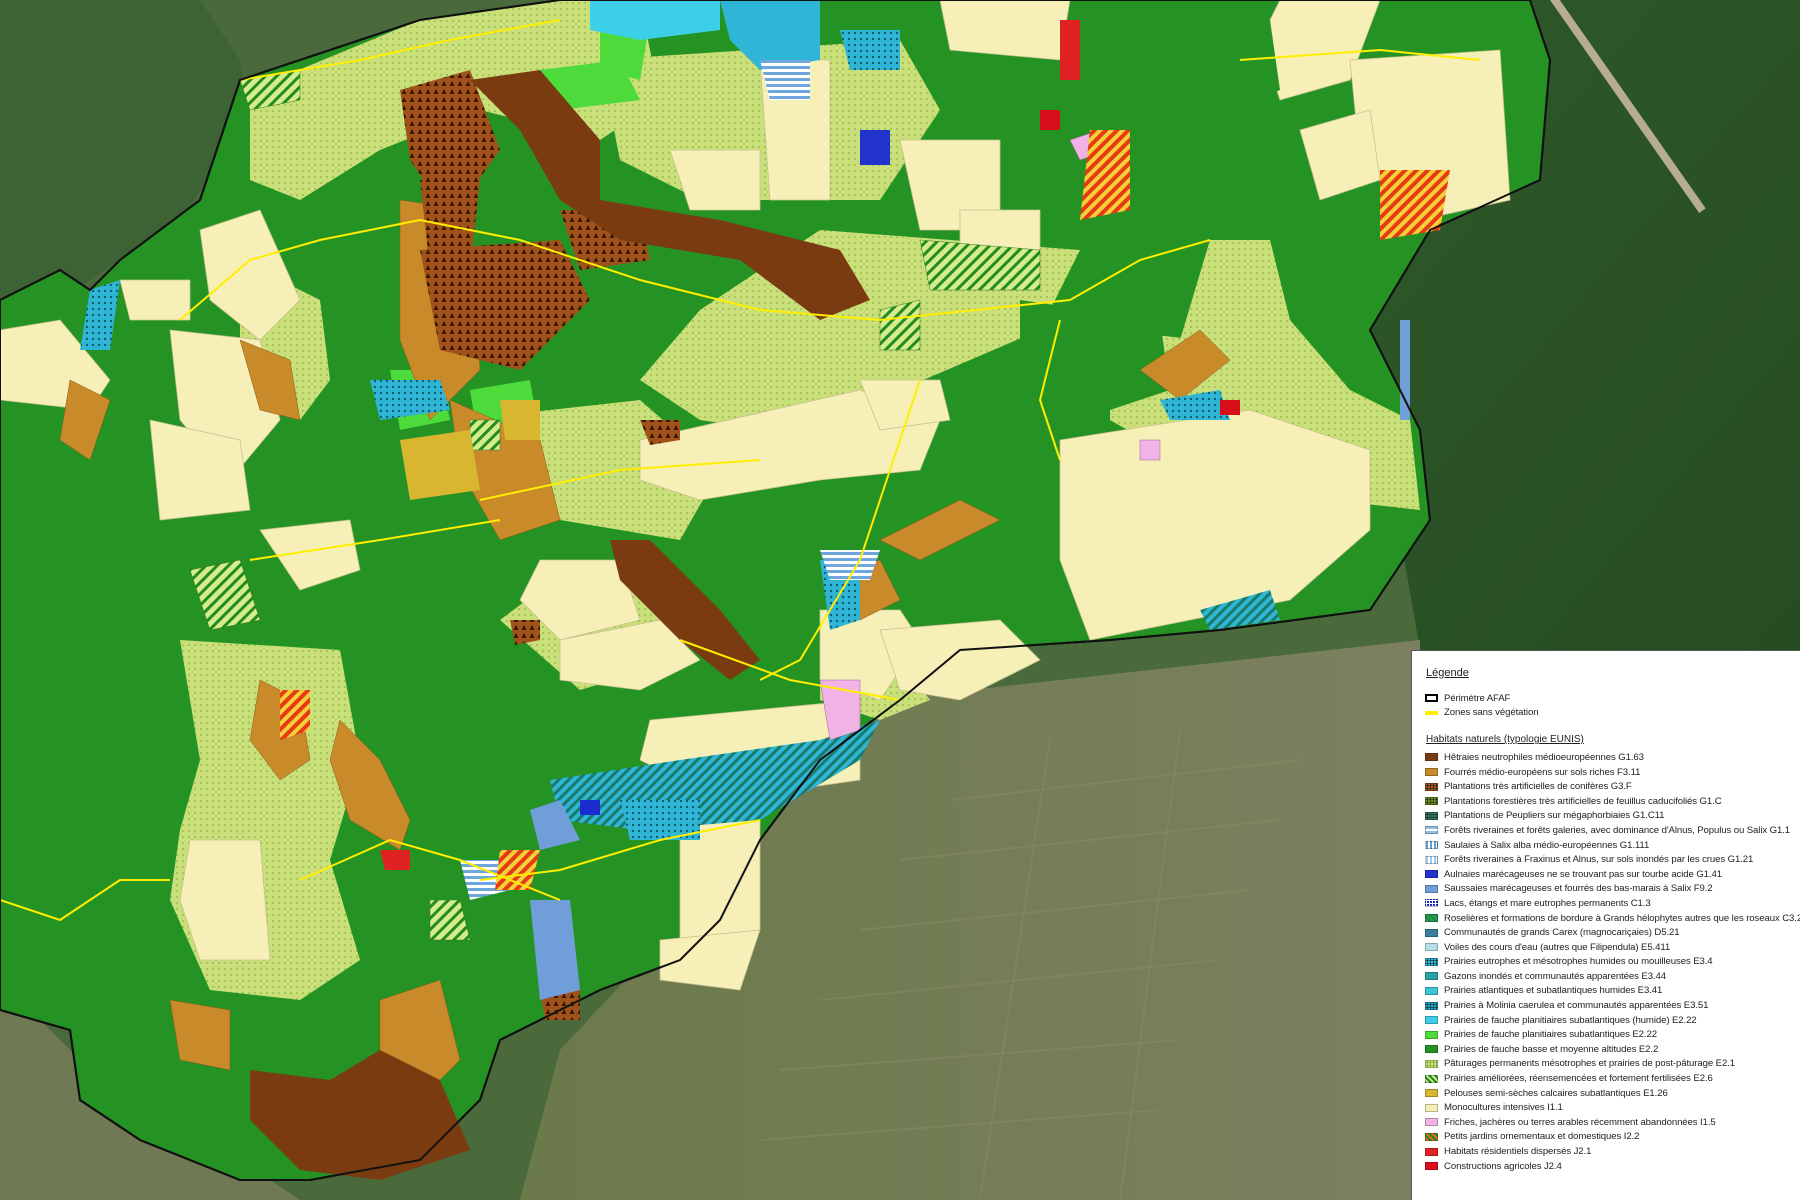 The image size is (1800, 1200). I want to click on legend-habitat-item: Constructions agricoles J2.4, so click(1606, 1166).